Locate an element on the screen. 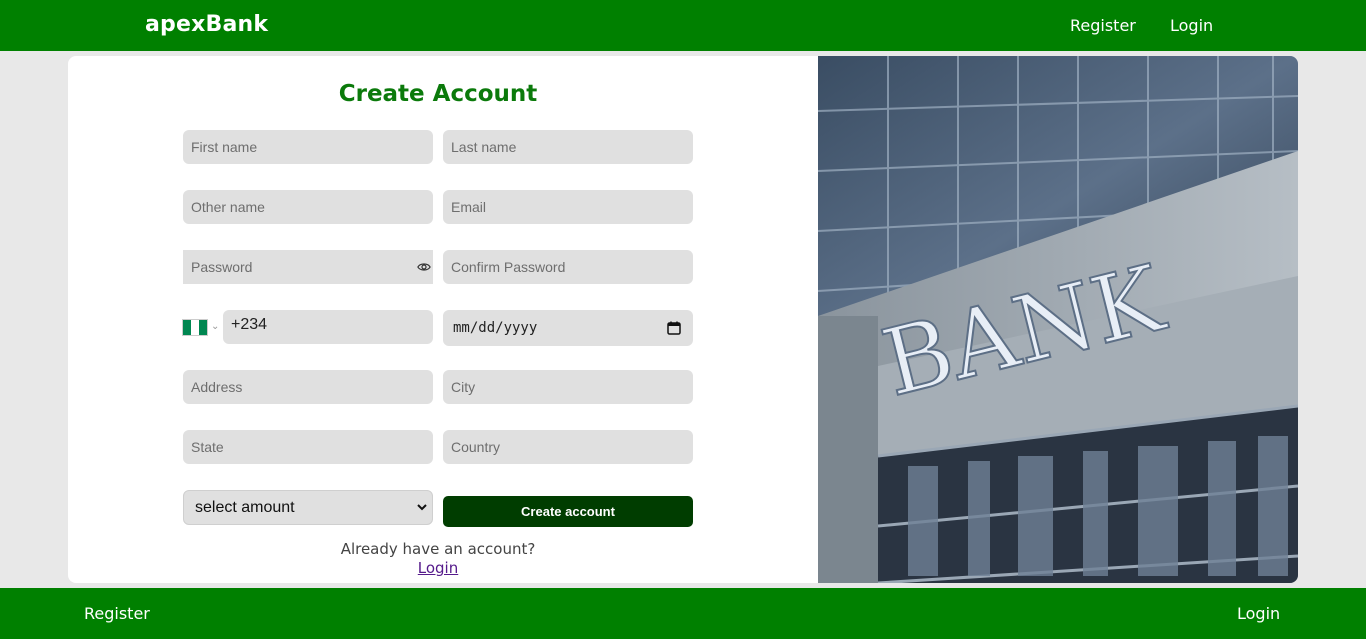 Image resolution: width=1366 pixels, height=639 pixels. calendar-icon is located at coordinates (674, 328).